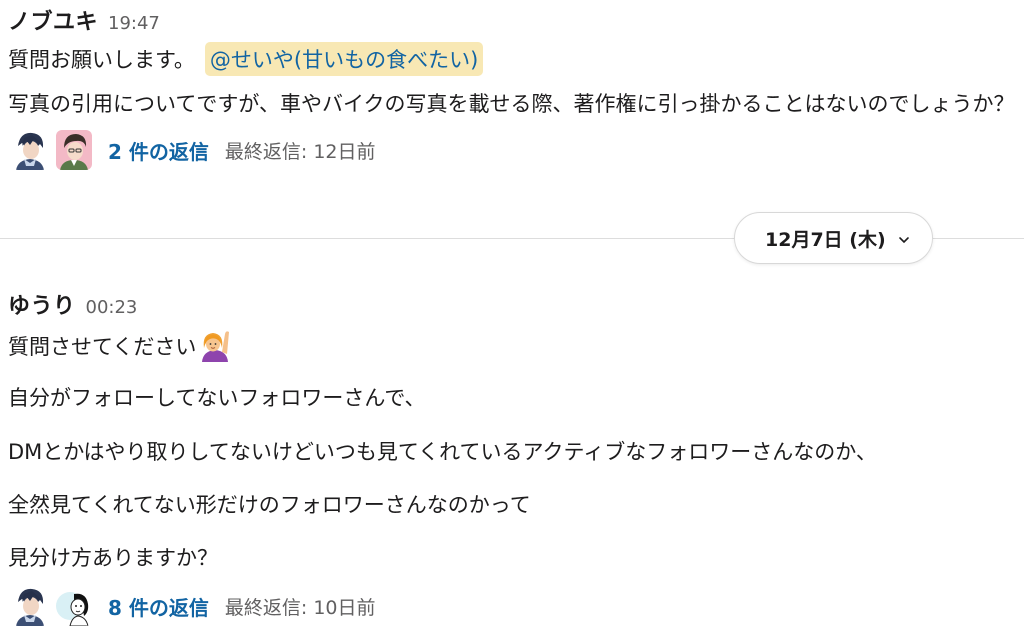  What do you see at coordinates (101, 60) in the screenshot?
I see `message-text: 質問お願いします。` at bounding box center [101, 60].